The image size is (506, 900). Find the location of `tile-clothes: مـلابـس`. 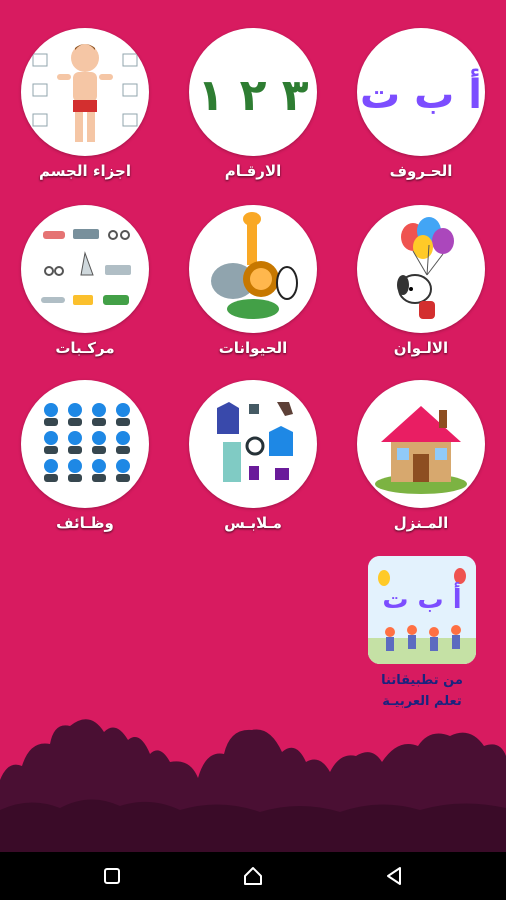

tile-clothes: مـلابـس is located at coordinates (253, 456).